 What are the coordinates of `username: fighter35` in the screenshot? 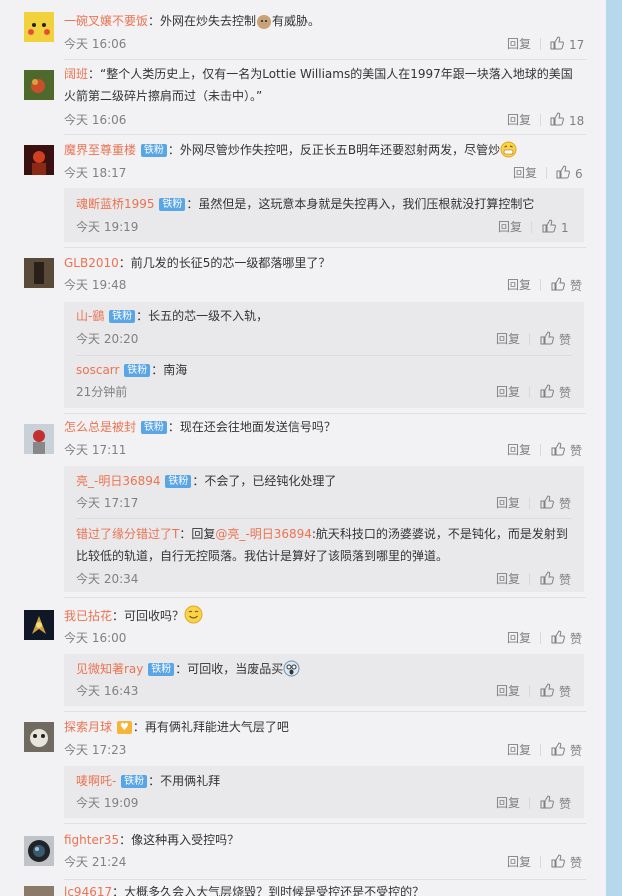 It's located at (91, 840).